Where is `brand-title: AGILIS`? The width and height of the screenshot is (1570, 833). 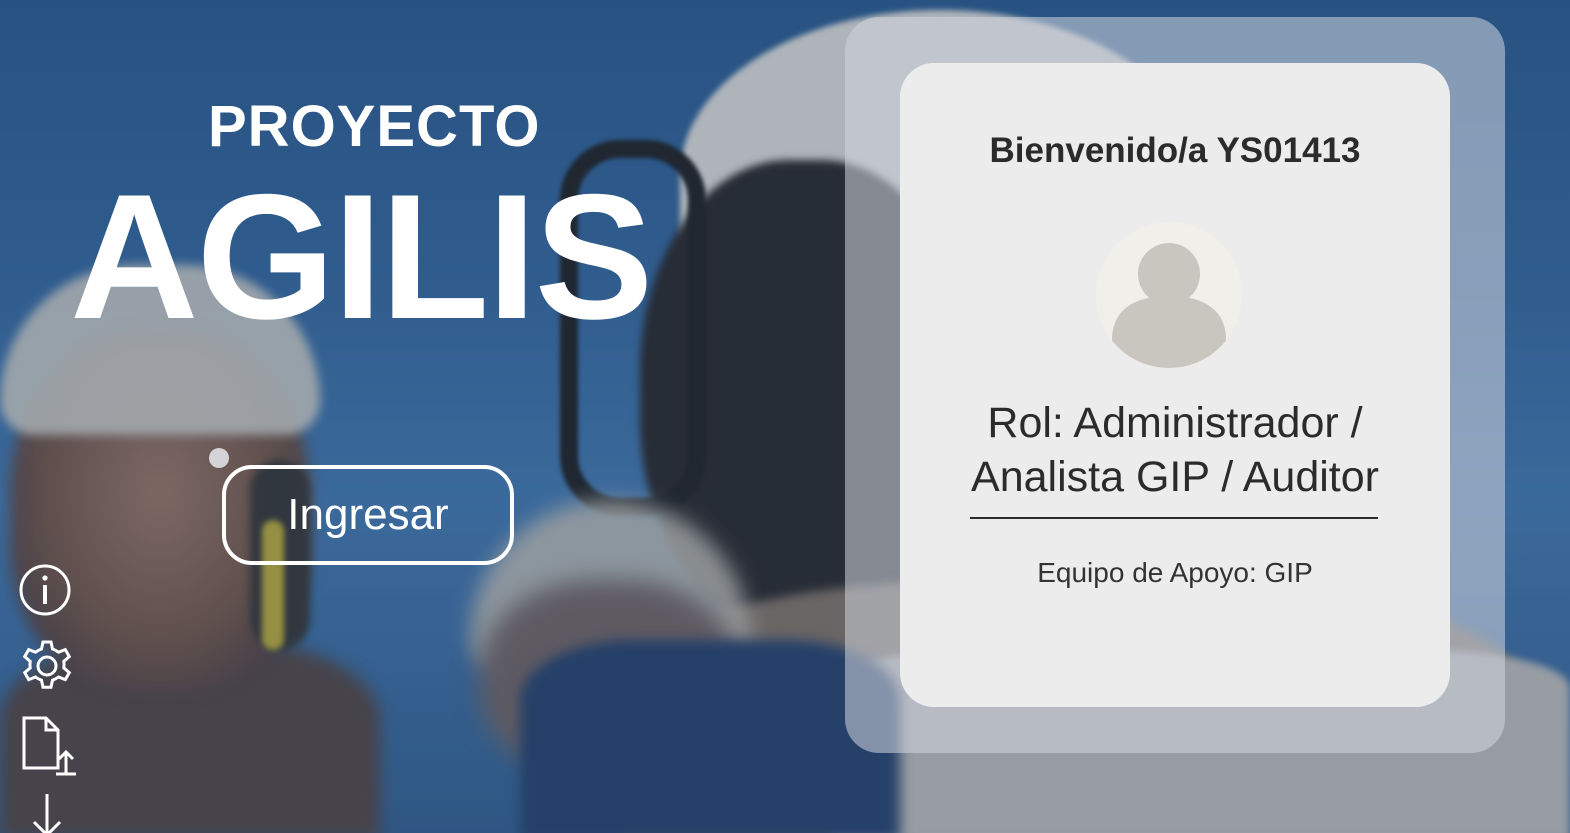 brand-title: AGILIS is located at coordinates (361, 256).